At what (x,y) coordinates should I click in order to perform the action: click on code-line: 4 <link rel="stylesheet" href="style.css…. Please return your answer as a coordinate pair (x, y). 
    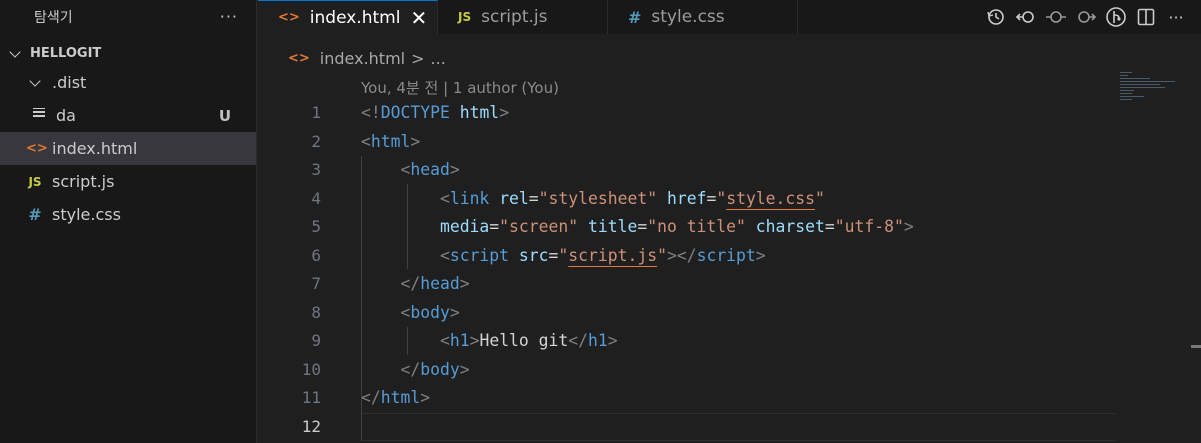
    Looking at the image, I should click on (688, 198).